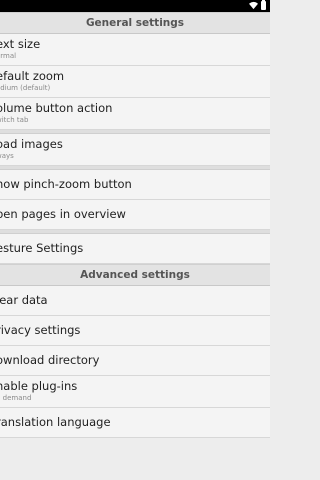 Image resolution: width=320 pixels, height=480 pixels. What do you see at coordinates (66, 184) in the screenshot?
I see `pinch-zoom-title: how pinch-zoom button` at bounding box center [66, 184].